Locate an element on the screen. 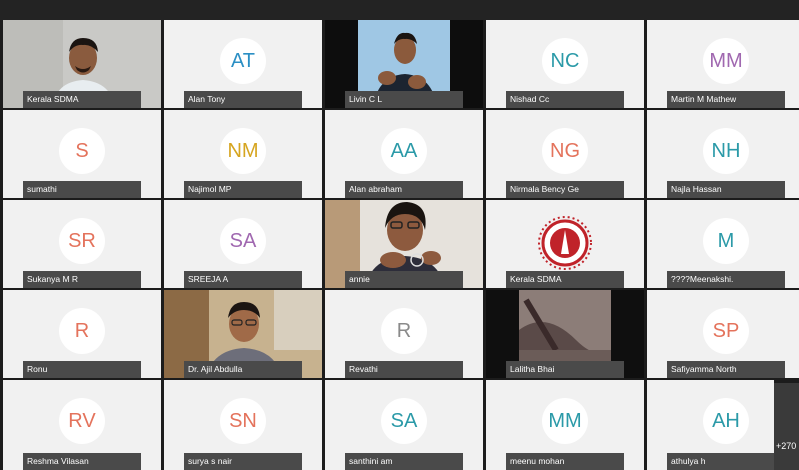 The height and width of the screenshot is (470, 799). participant-avatar: SN is located at coordinates (243, 421).